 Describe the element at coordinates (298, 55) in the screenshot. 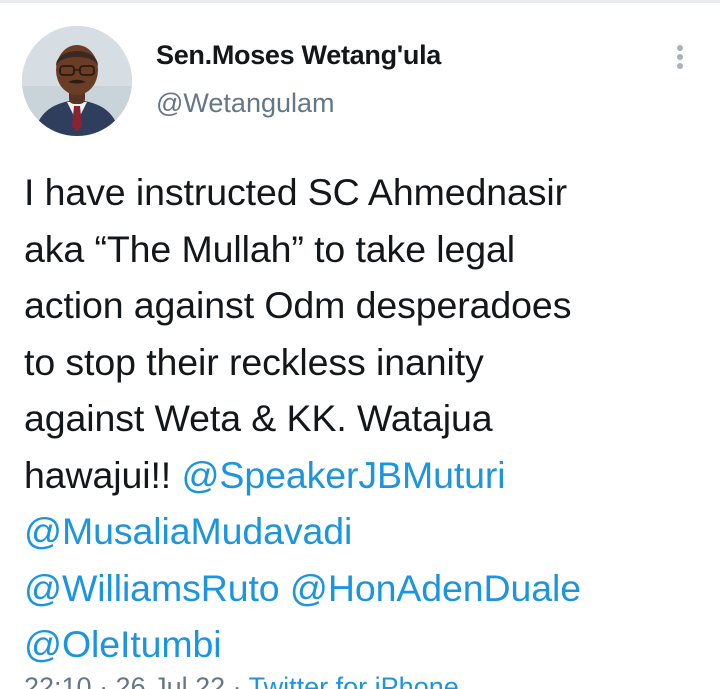

I see `author-display-name: Sen.Moses Wetang'ula` at that location.